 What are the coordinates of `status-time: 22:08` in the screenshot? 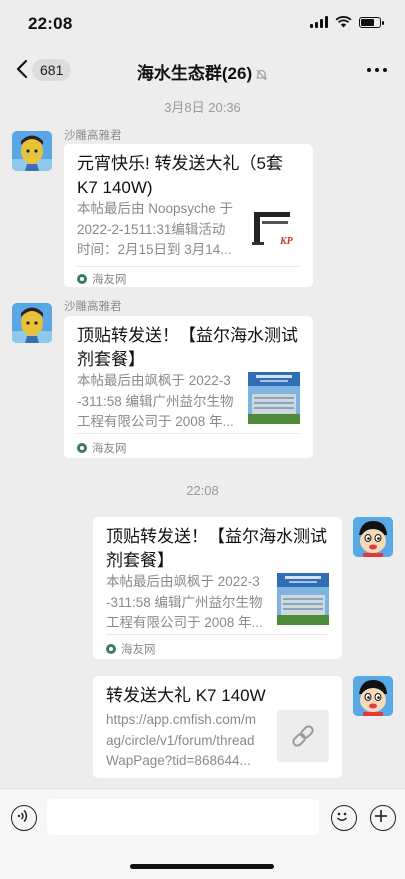 It's located at (50, 23).